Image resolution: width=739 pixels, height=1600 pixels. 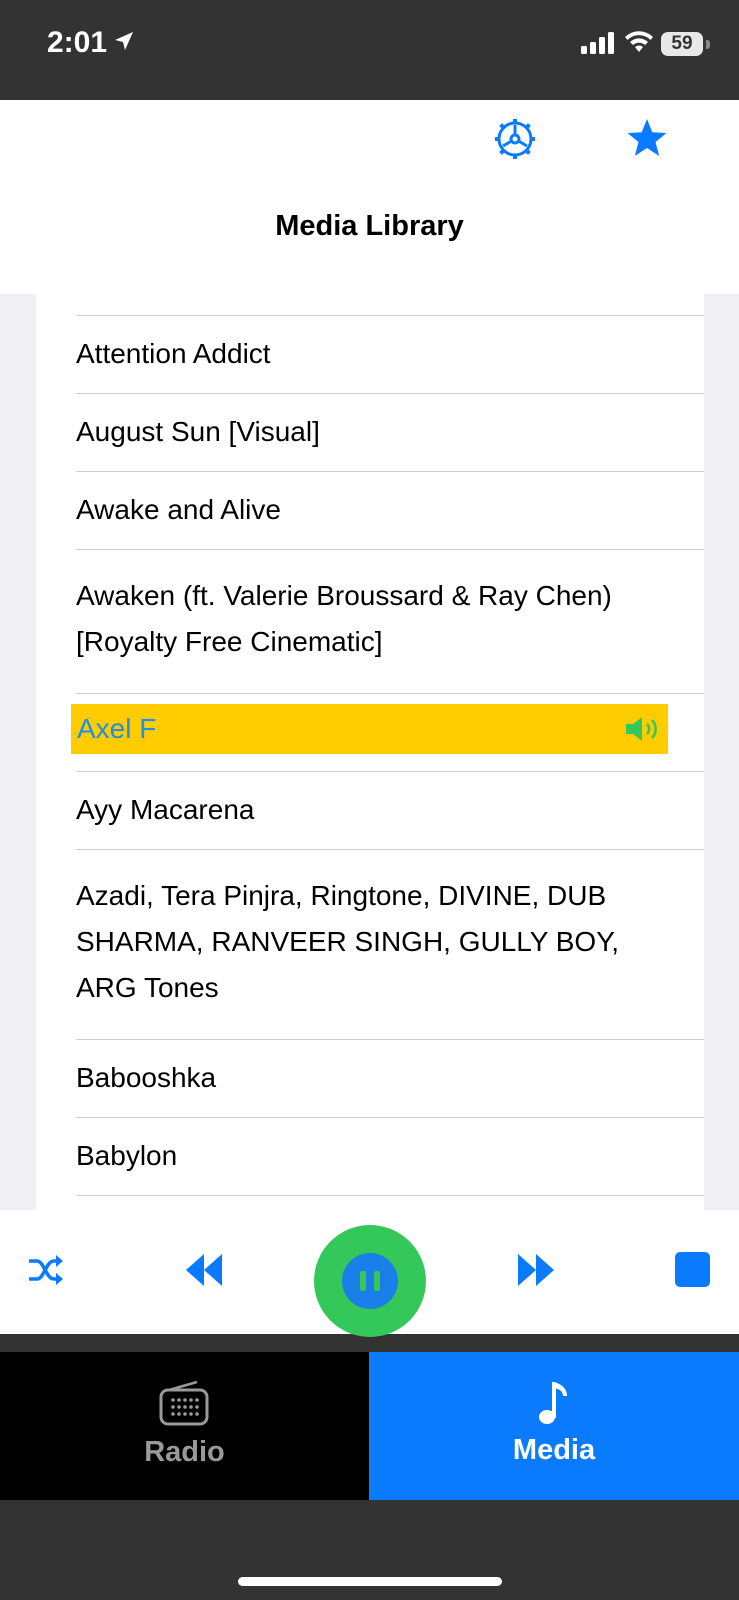 I want to click on status-bar: 2:01 59, so click(x=369, y=50).